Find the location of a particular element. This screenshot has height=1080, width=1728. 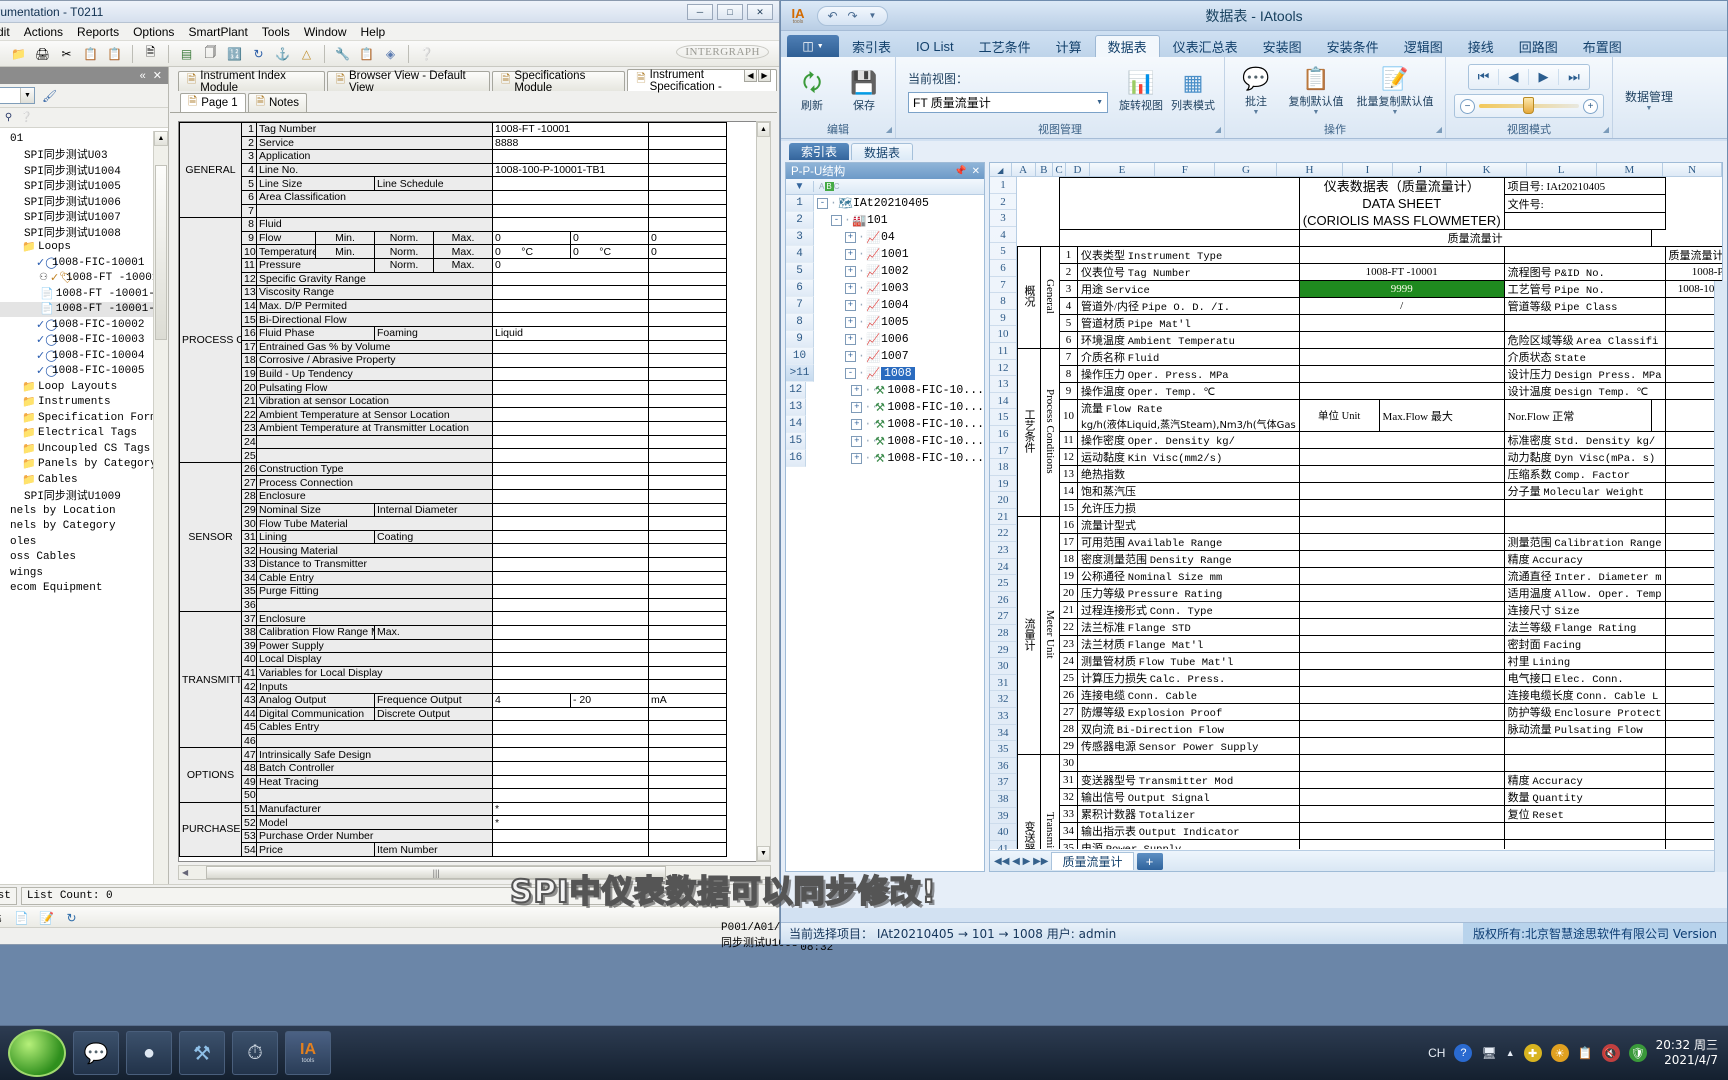

refresh-icon: ↻ is located at coordinates (258, 53).